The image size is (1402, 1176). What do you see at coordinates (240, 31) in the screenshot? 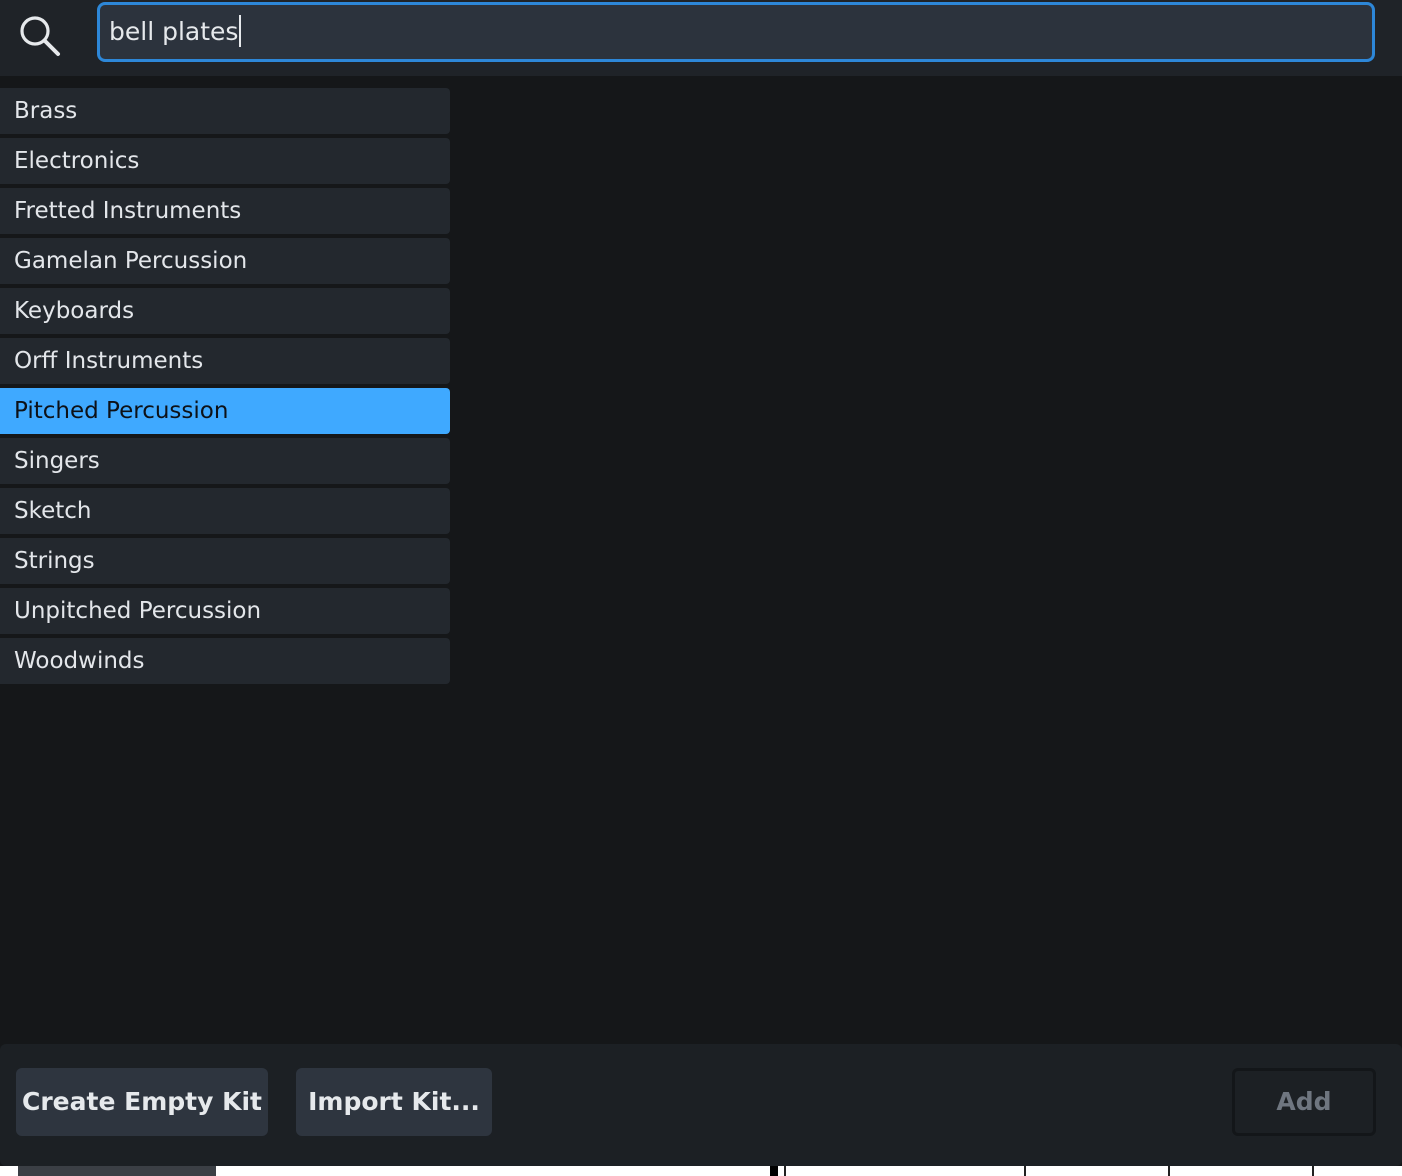
I see `text-caret` at bounding box center [240, 31].